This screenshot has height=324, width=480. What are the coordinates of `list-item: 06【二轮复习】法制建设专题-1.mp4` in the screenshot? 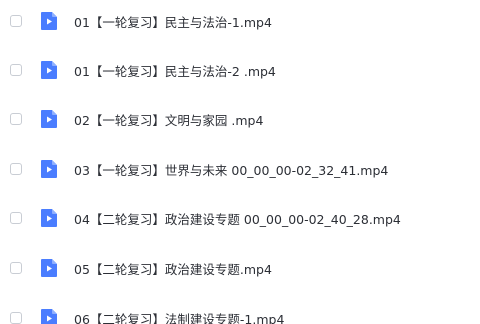 It's located at (240, 313).